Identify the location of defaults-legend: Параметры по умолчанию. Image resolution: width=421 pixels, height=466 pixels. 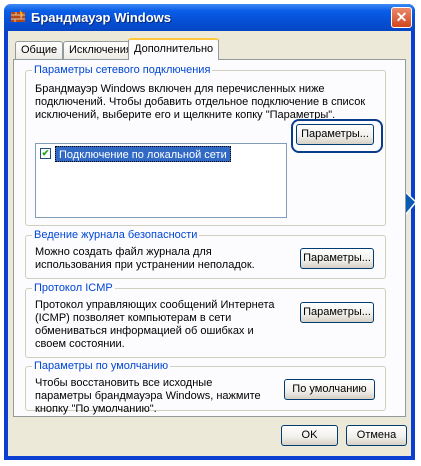
(101, 366).